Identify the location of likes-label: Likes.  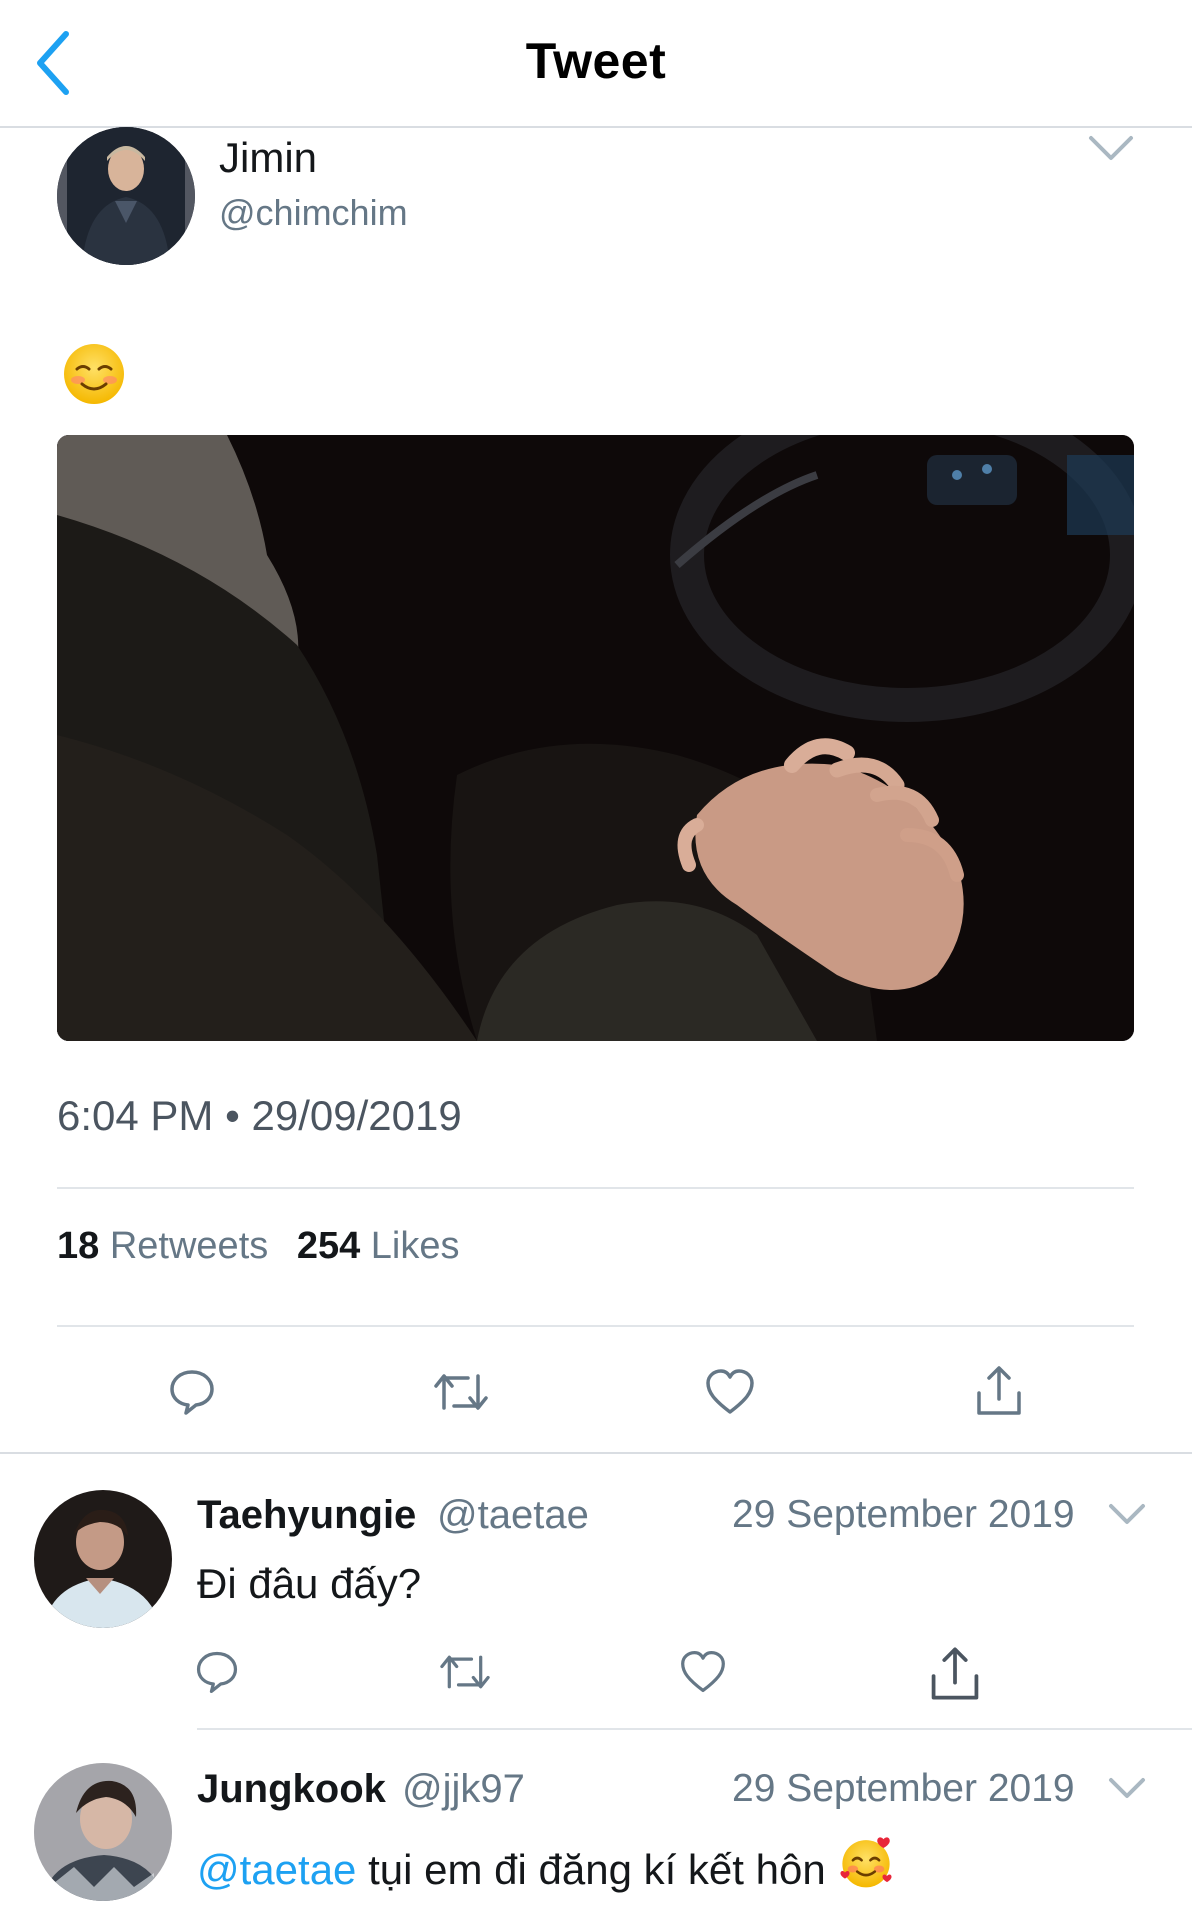
(415, 1246).